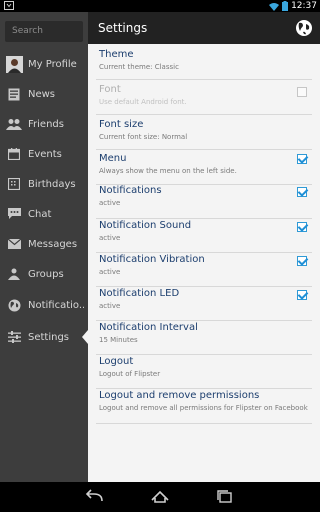 The height and width of the screenshot is (512, 320). Describe the element at coordinates (14, 274) in the screenshot. I see `groups-icon` at that location.